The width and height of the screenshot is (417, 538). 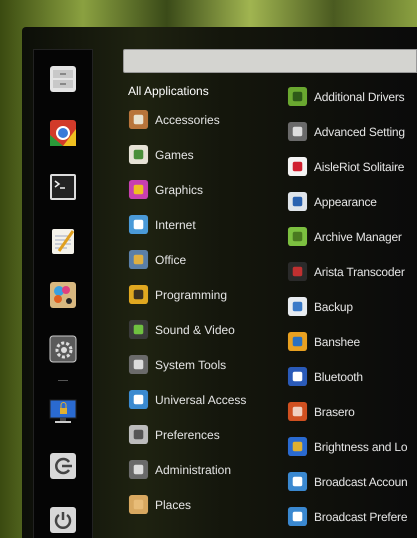 I want to click on application-item: Advanced Setting, so click(x=352, y=131).